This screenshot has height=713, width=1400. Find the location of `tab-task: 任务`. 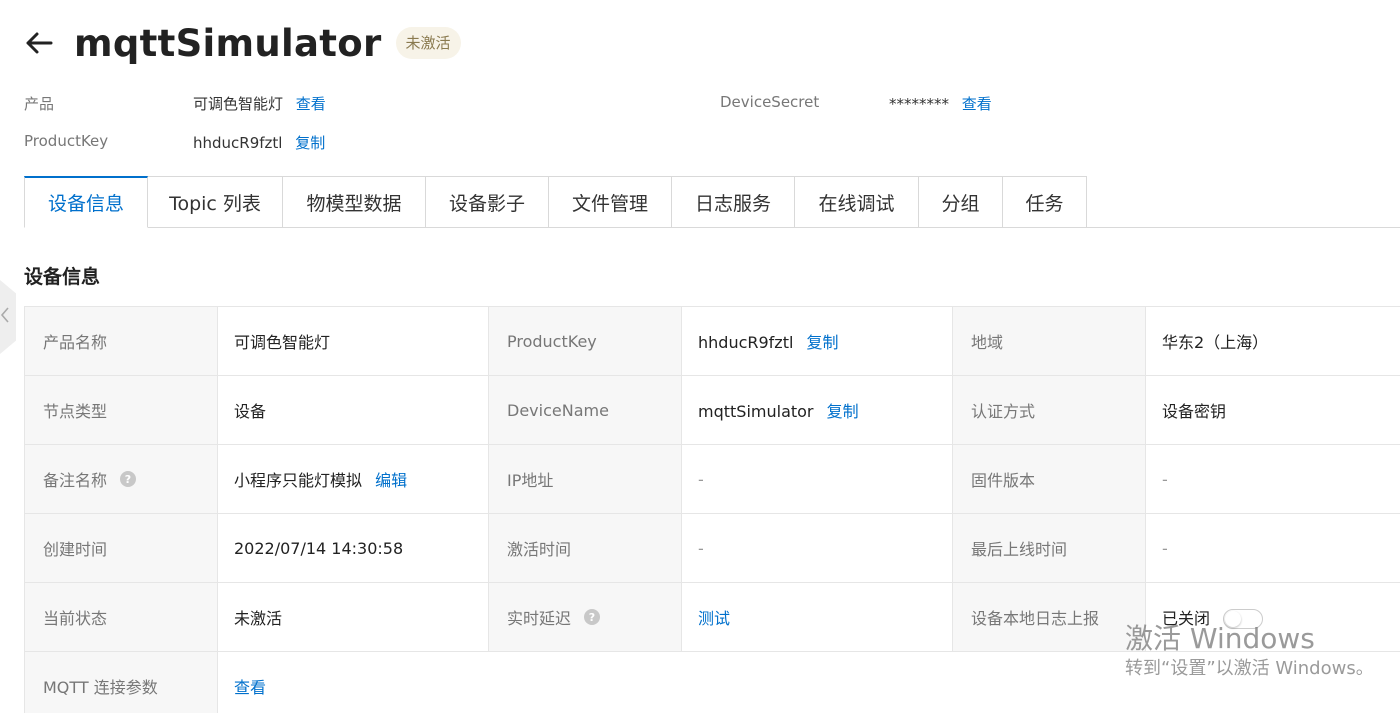

tab-task: 任务 is located at coordinates (1045, 202).